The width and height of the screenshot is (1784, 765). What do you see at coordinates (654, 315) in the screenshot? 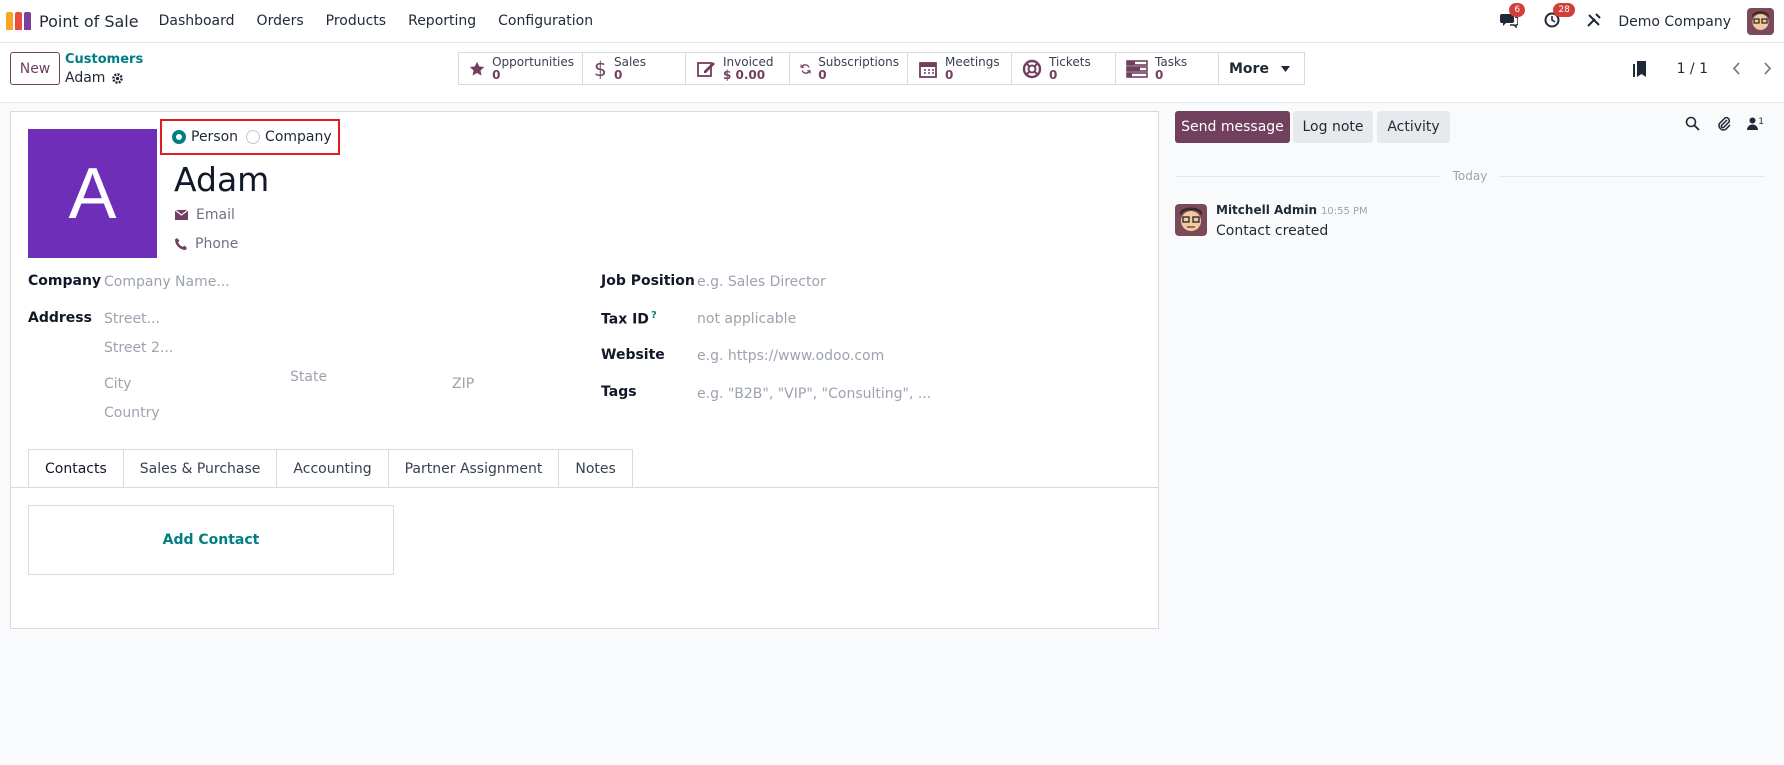
I see `tax-id-help-icon: ?` at bounding box center [654, 315].